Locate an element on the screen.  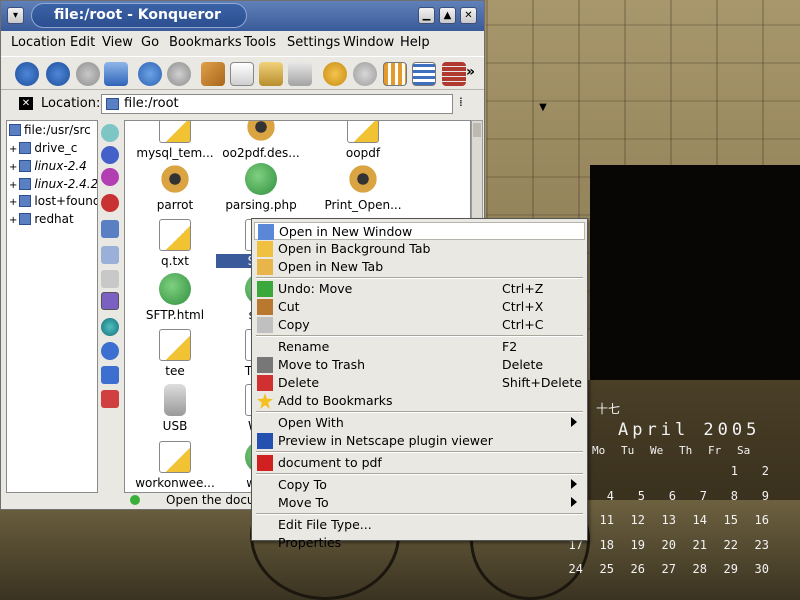
reload-icon is located at coordinates (150, 74).